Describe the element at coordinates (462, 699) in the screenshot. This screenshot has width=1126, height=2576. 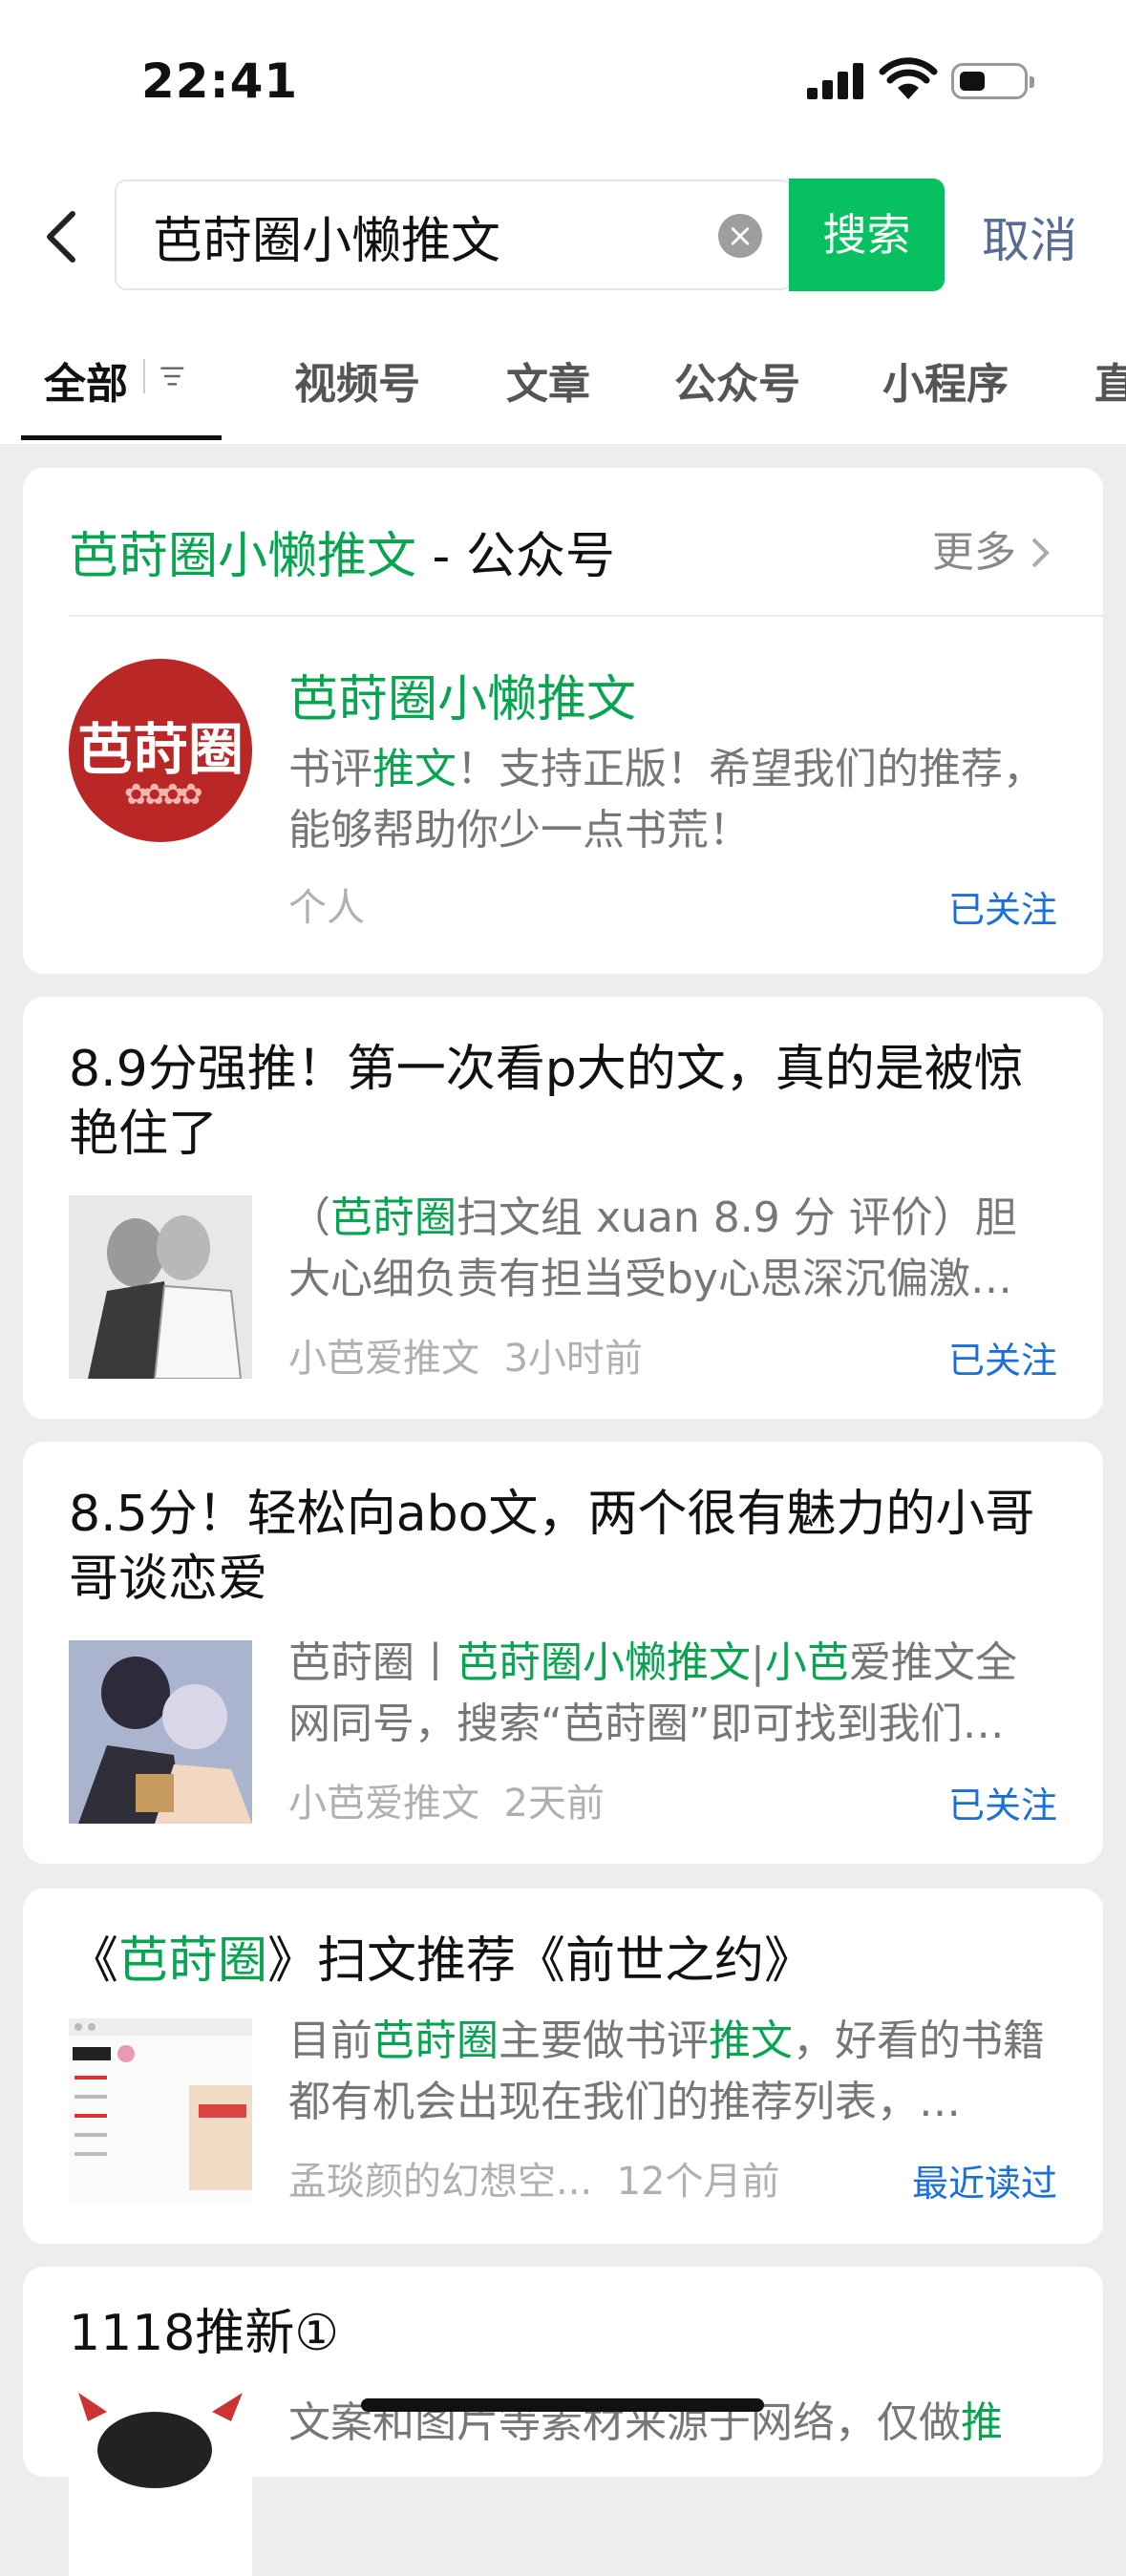
I see `account-name: 芭莳圈小懒推文` at that location.